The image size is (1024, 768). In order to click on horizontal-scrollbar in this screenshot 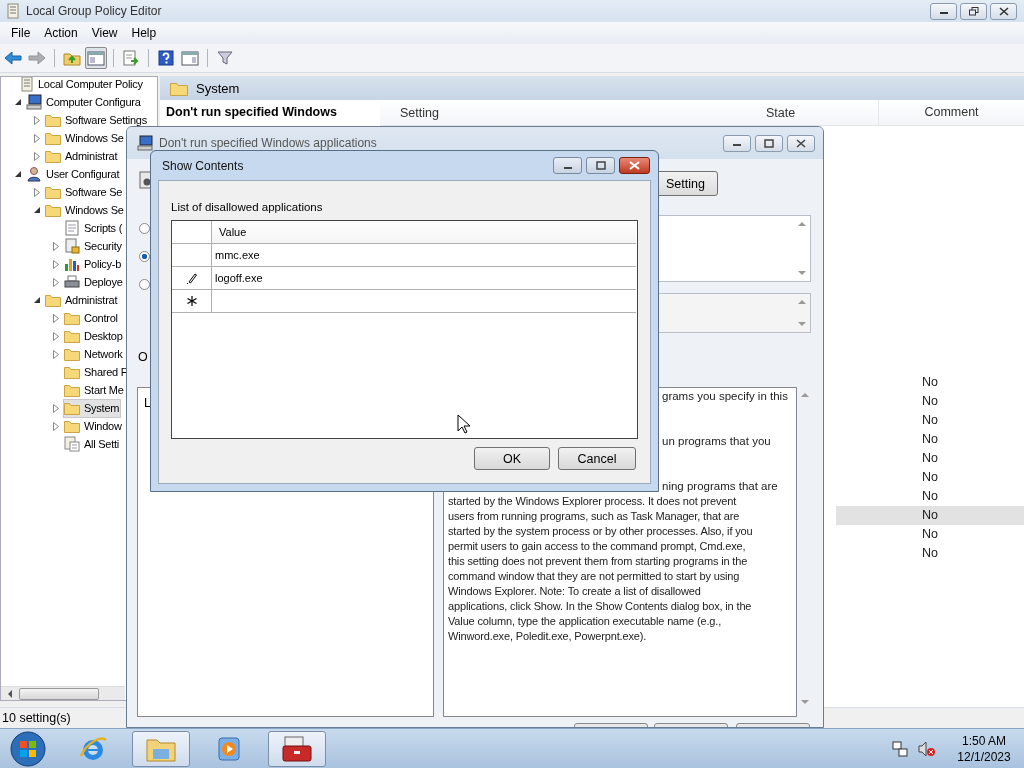, I will do `click(63, 693)`.